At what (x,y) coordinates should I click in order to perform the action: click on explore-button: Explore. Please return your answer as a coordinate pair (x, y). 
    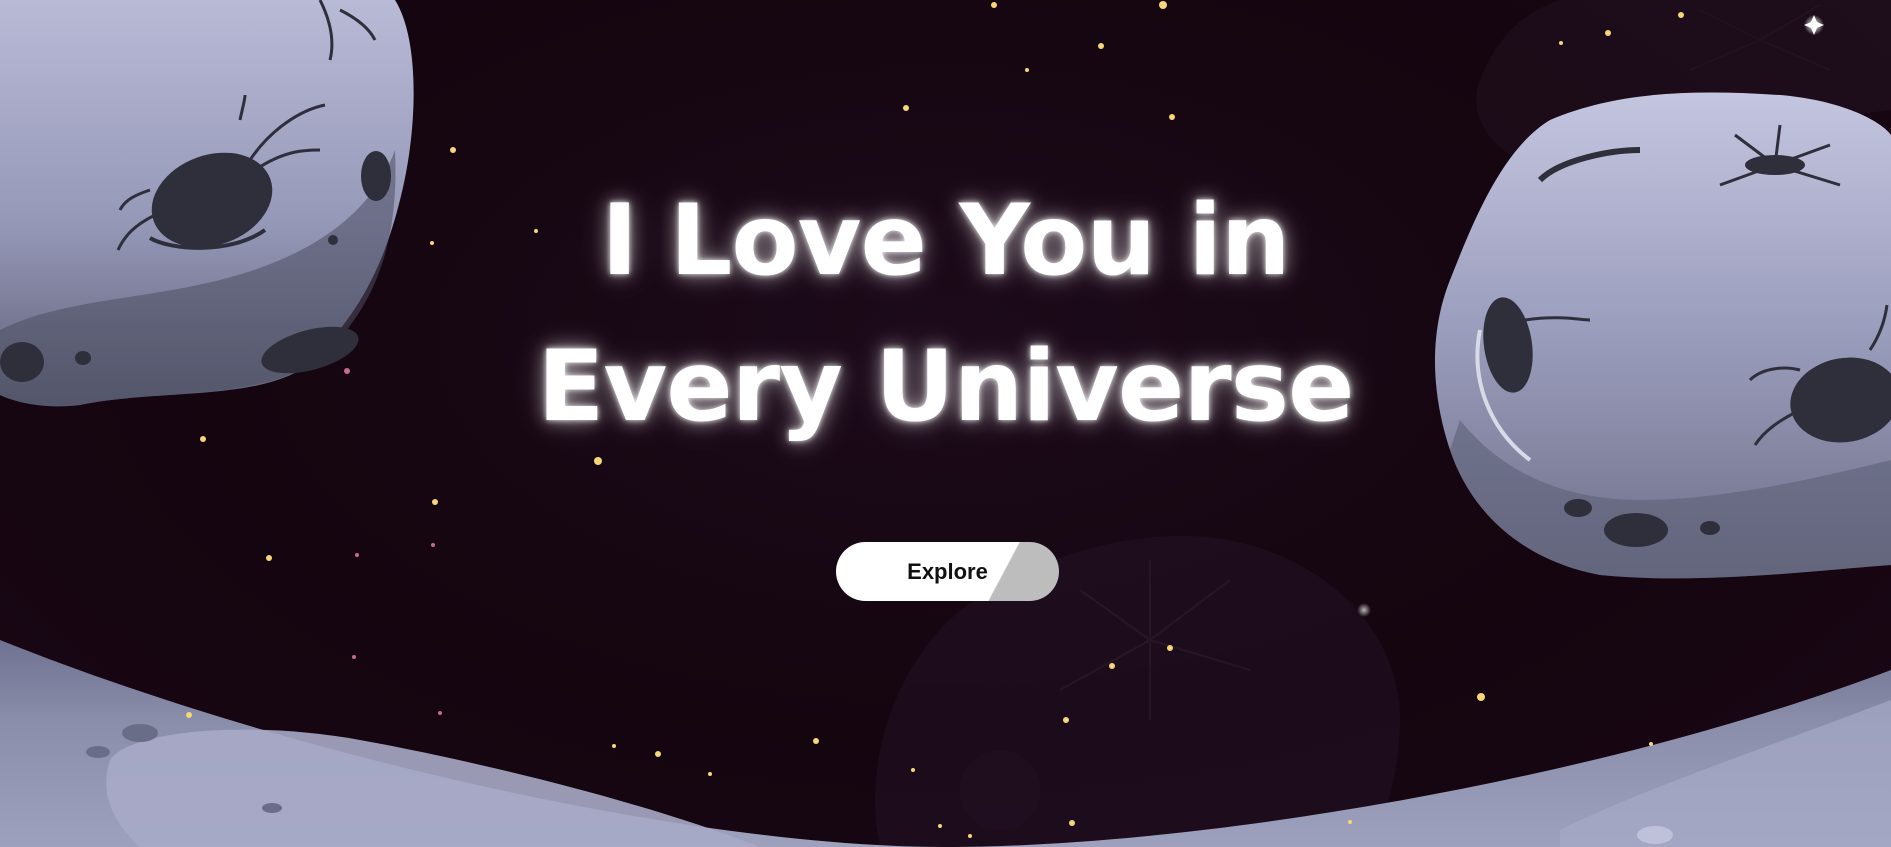
    Looking at the image, I should click on (947, 571).